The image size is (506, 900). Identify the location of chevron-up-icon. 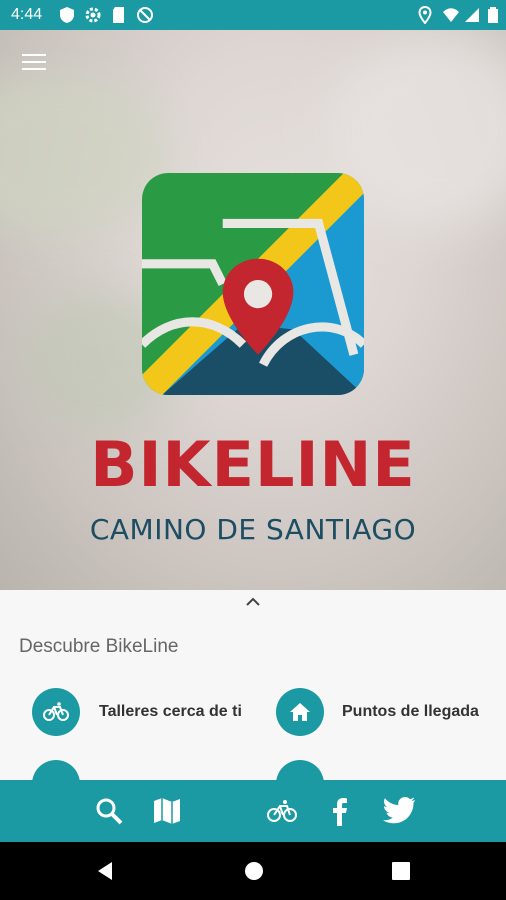
(253, 602).